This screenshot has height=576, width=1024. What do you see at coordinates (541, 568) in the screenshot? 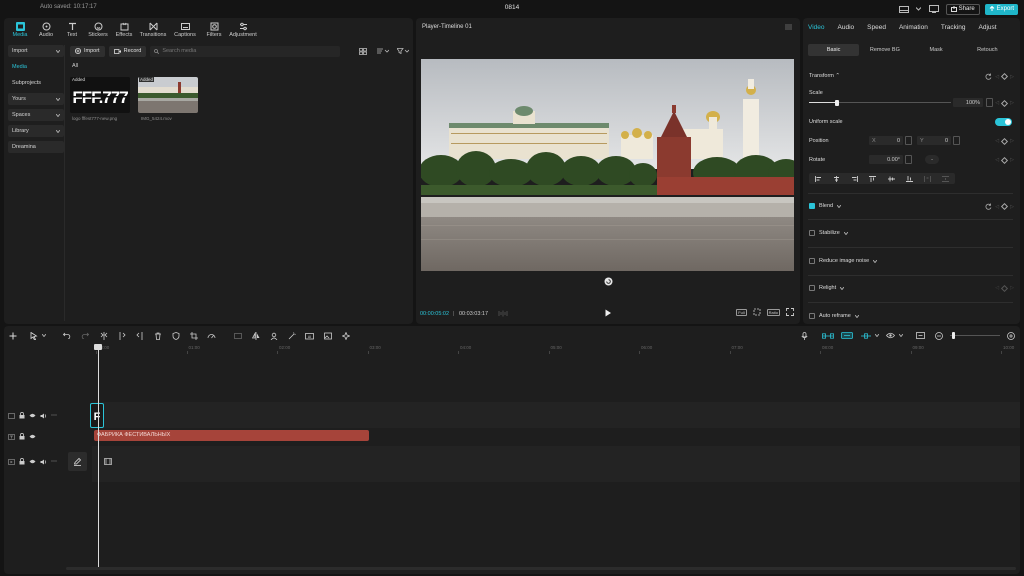
I see `timeline-scrollbar` at bounding box center [541, 568].